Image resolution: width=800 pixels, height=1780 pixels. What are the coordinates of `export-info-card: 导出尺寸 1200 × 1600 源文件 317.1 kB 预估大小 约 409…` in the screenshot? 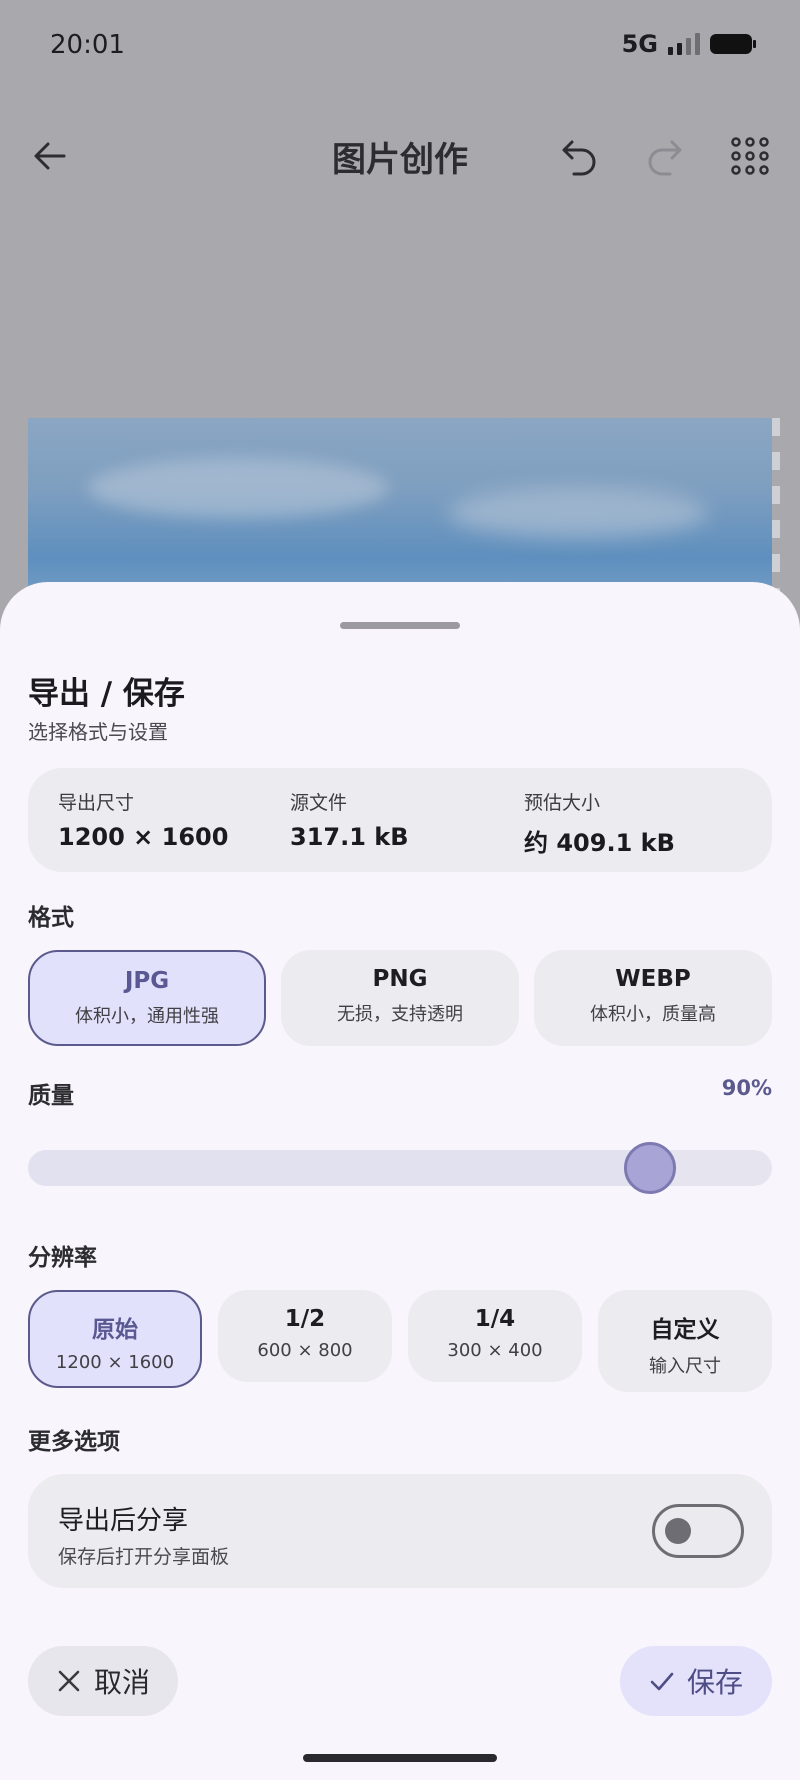 It's located at (400, 820).